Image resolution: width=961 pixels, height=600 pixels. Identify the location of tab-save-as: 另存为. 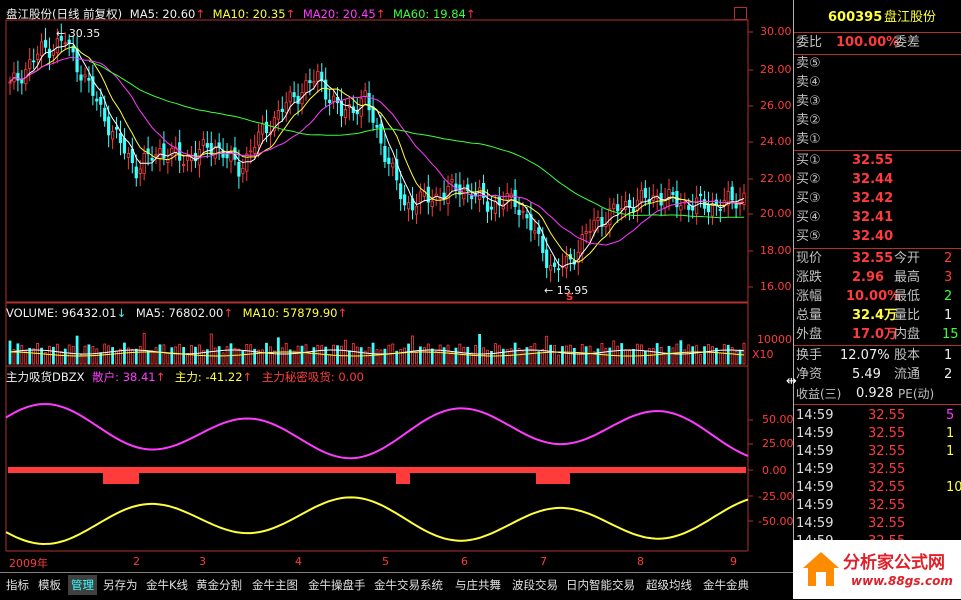
(120, 585).